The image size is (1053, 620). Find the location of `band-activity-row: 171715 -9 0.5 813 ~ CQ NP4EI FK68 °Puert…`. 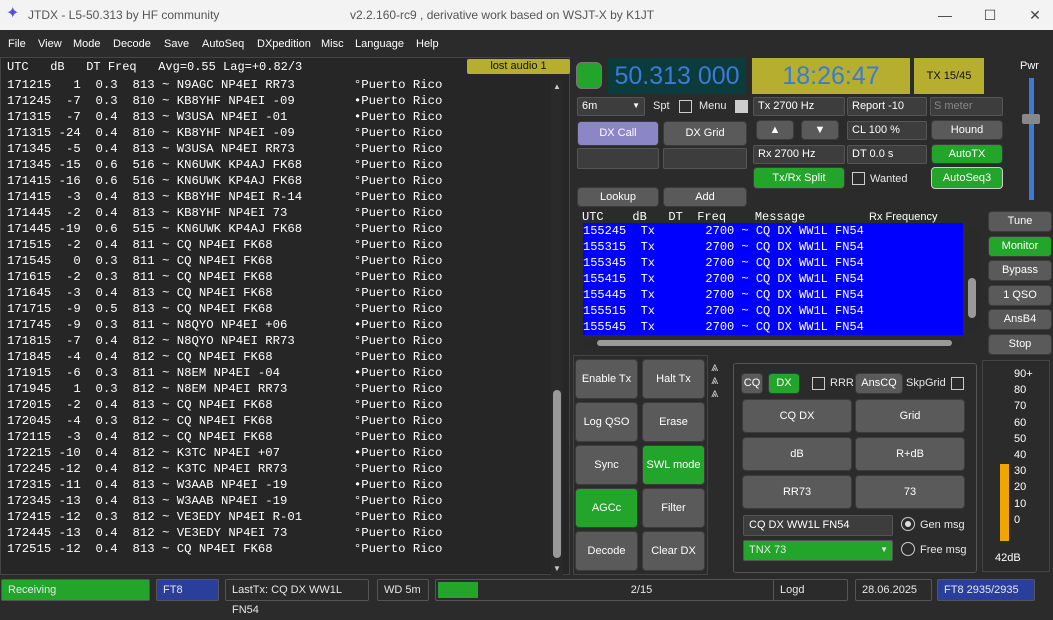

band-activity-row: 171715 -9 0.5 813 ~ CQ NP4EI FK68 °Puert… is located at coordinates (224, 309).